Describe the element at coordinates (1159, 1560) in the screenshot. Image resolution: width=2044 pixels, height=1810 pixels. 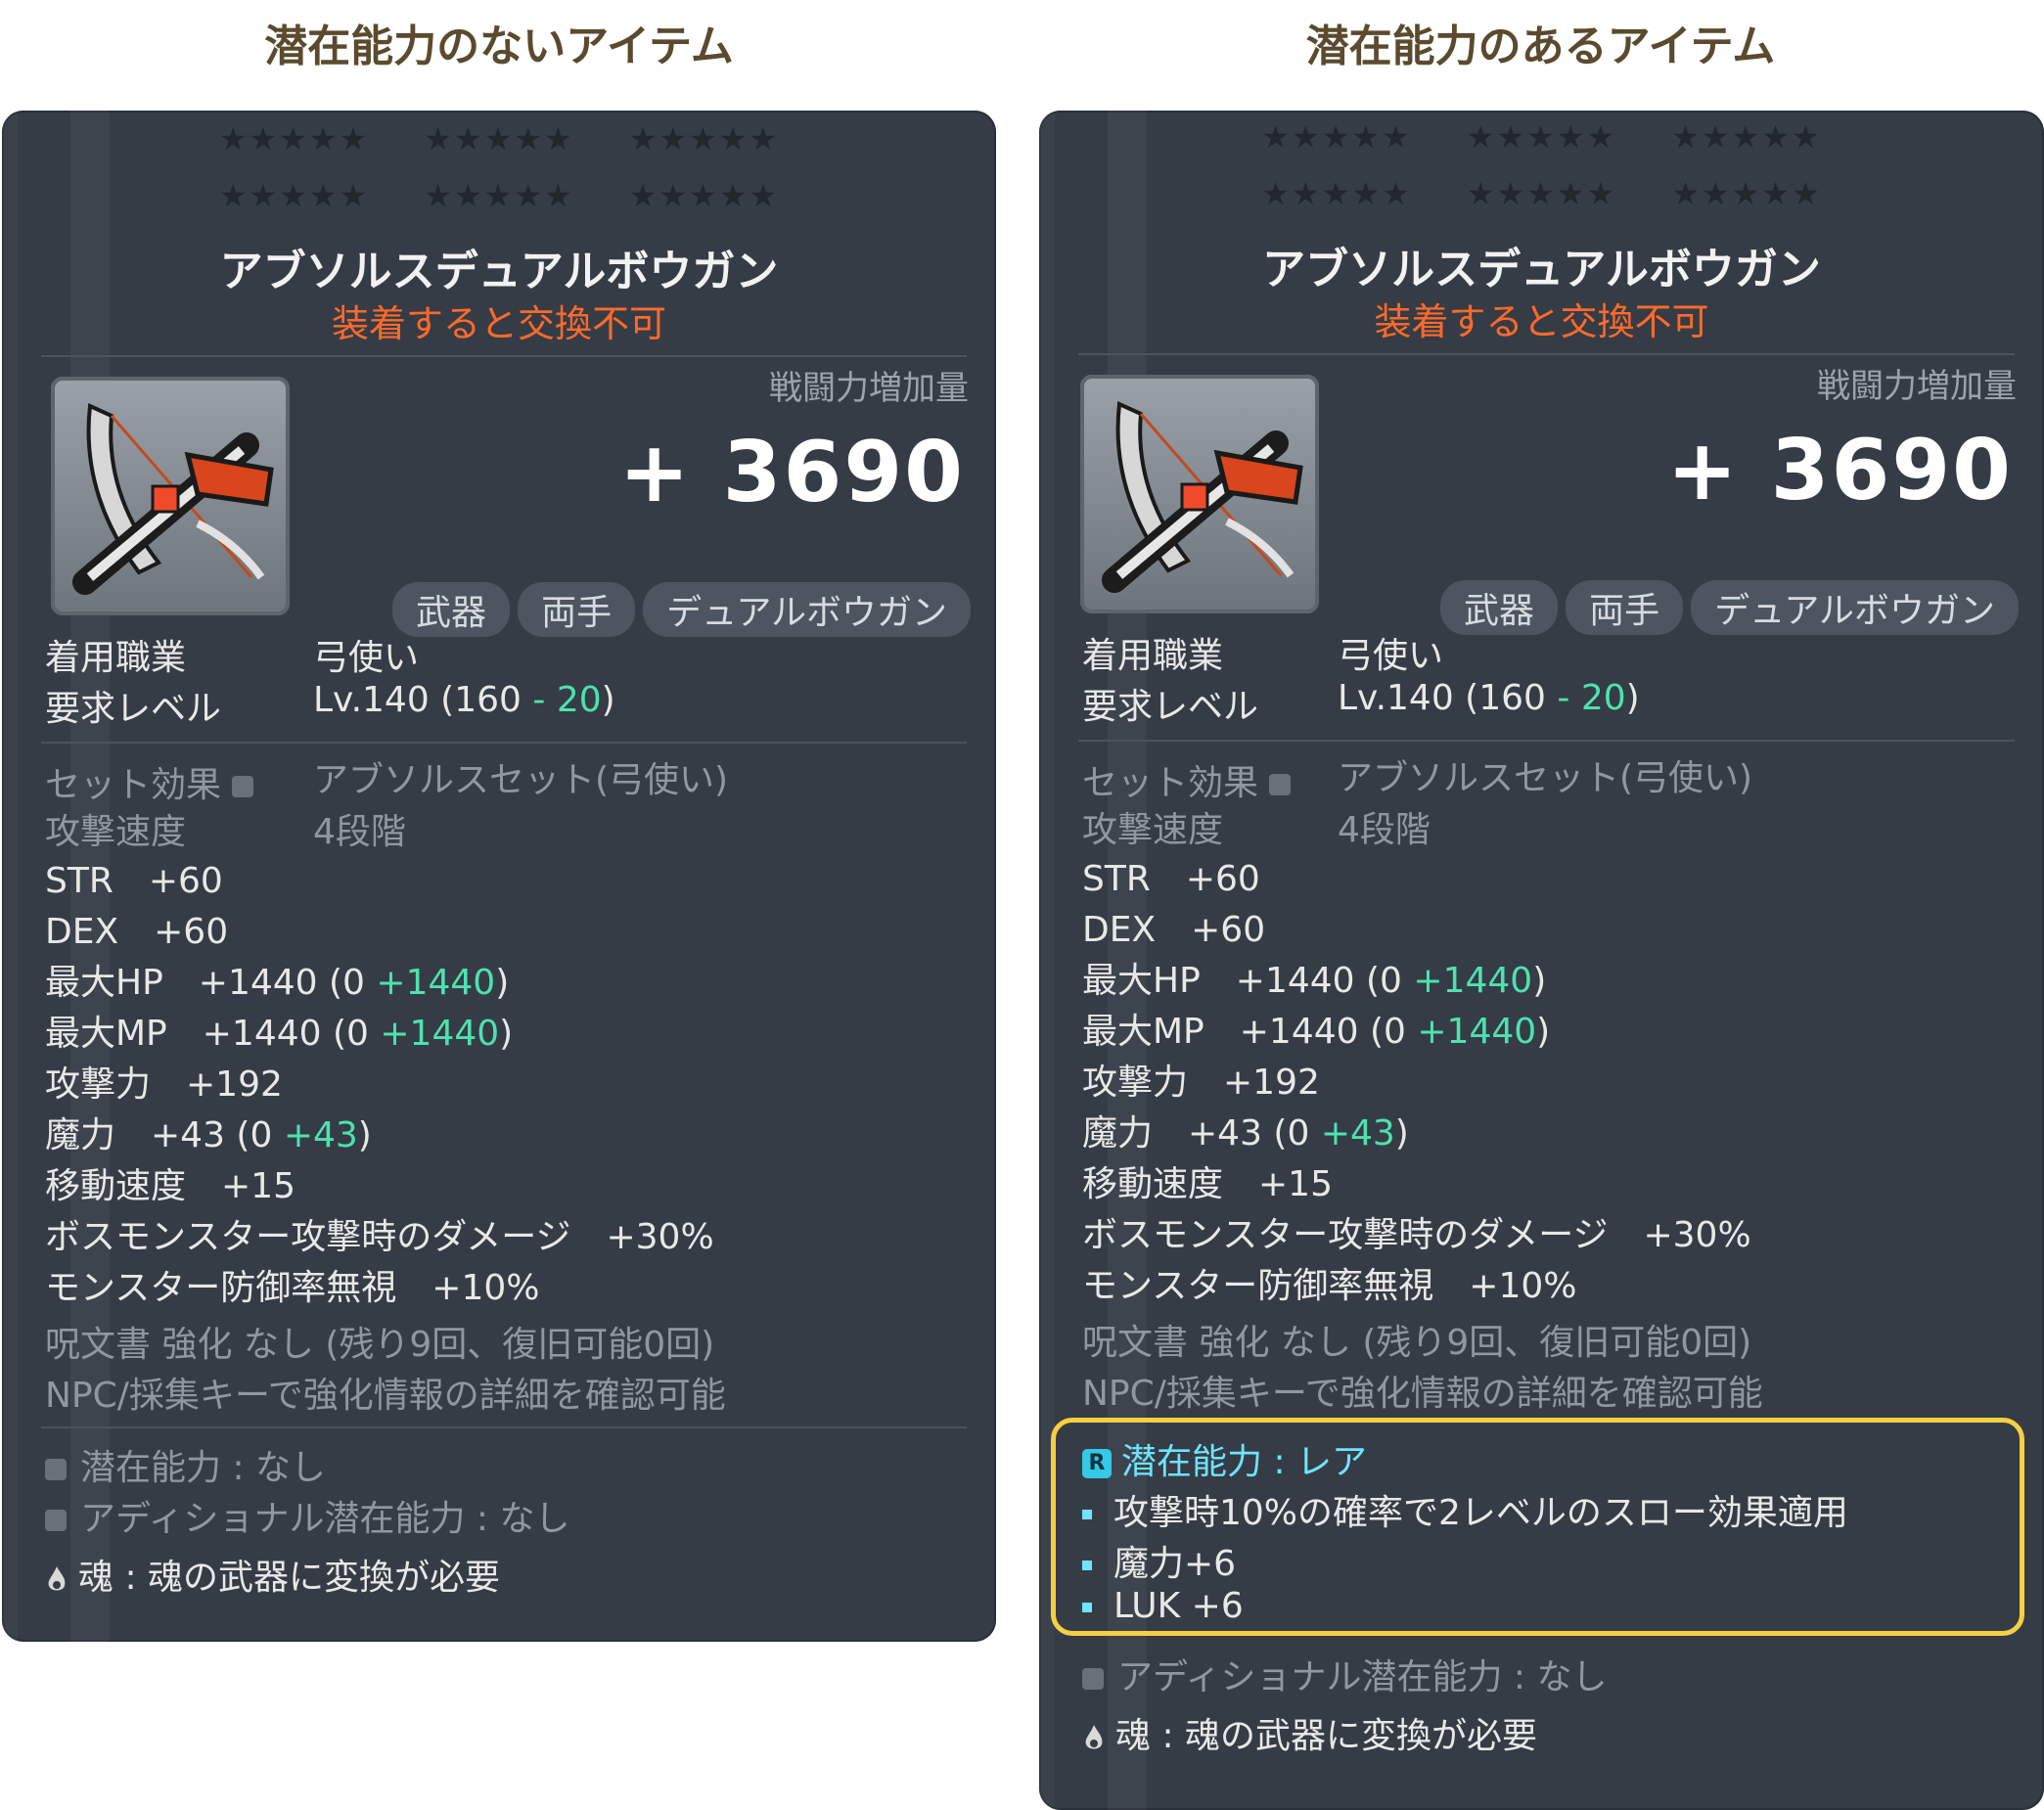
I see `potential-line-2: 魔力+6` at that location.